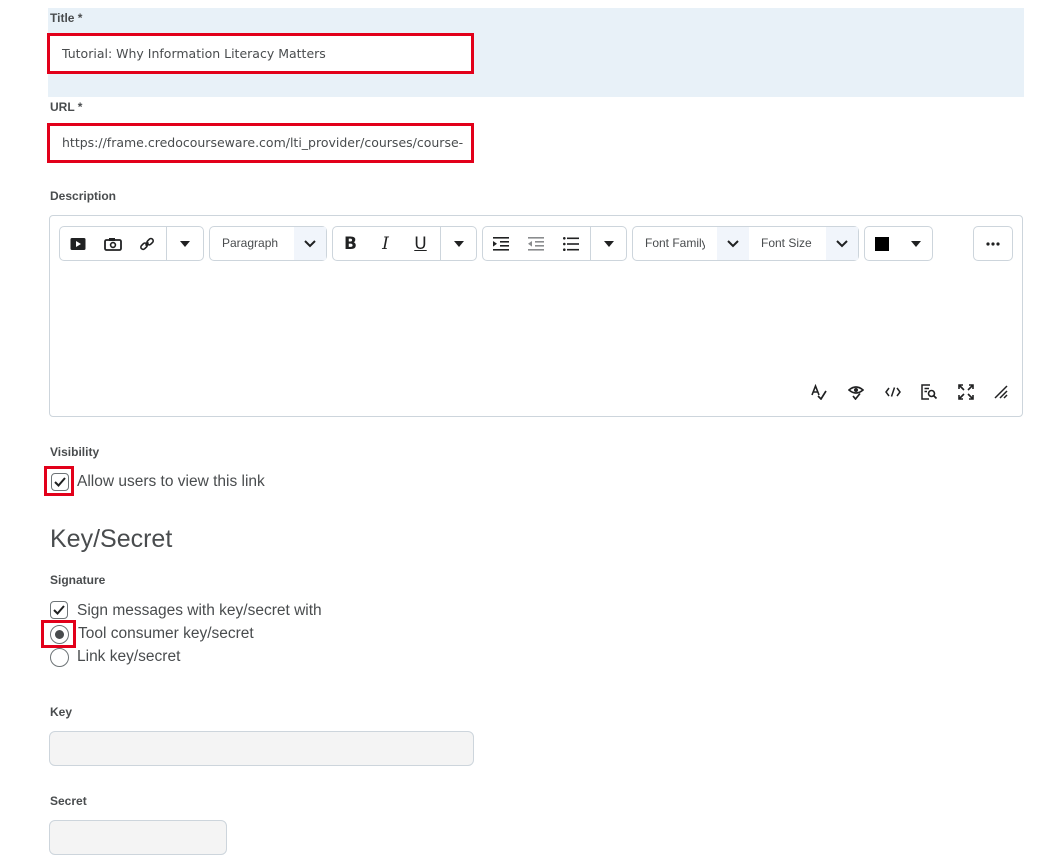 Image resolution: width=1045 pixels, height=855 pixels. I want to click on more-options-button, so click(993, 243).